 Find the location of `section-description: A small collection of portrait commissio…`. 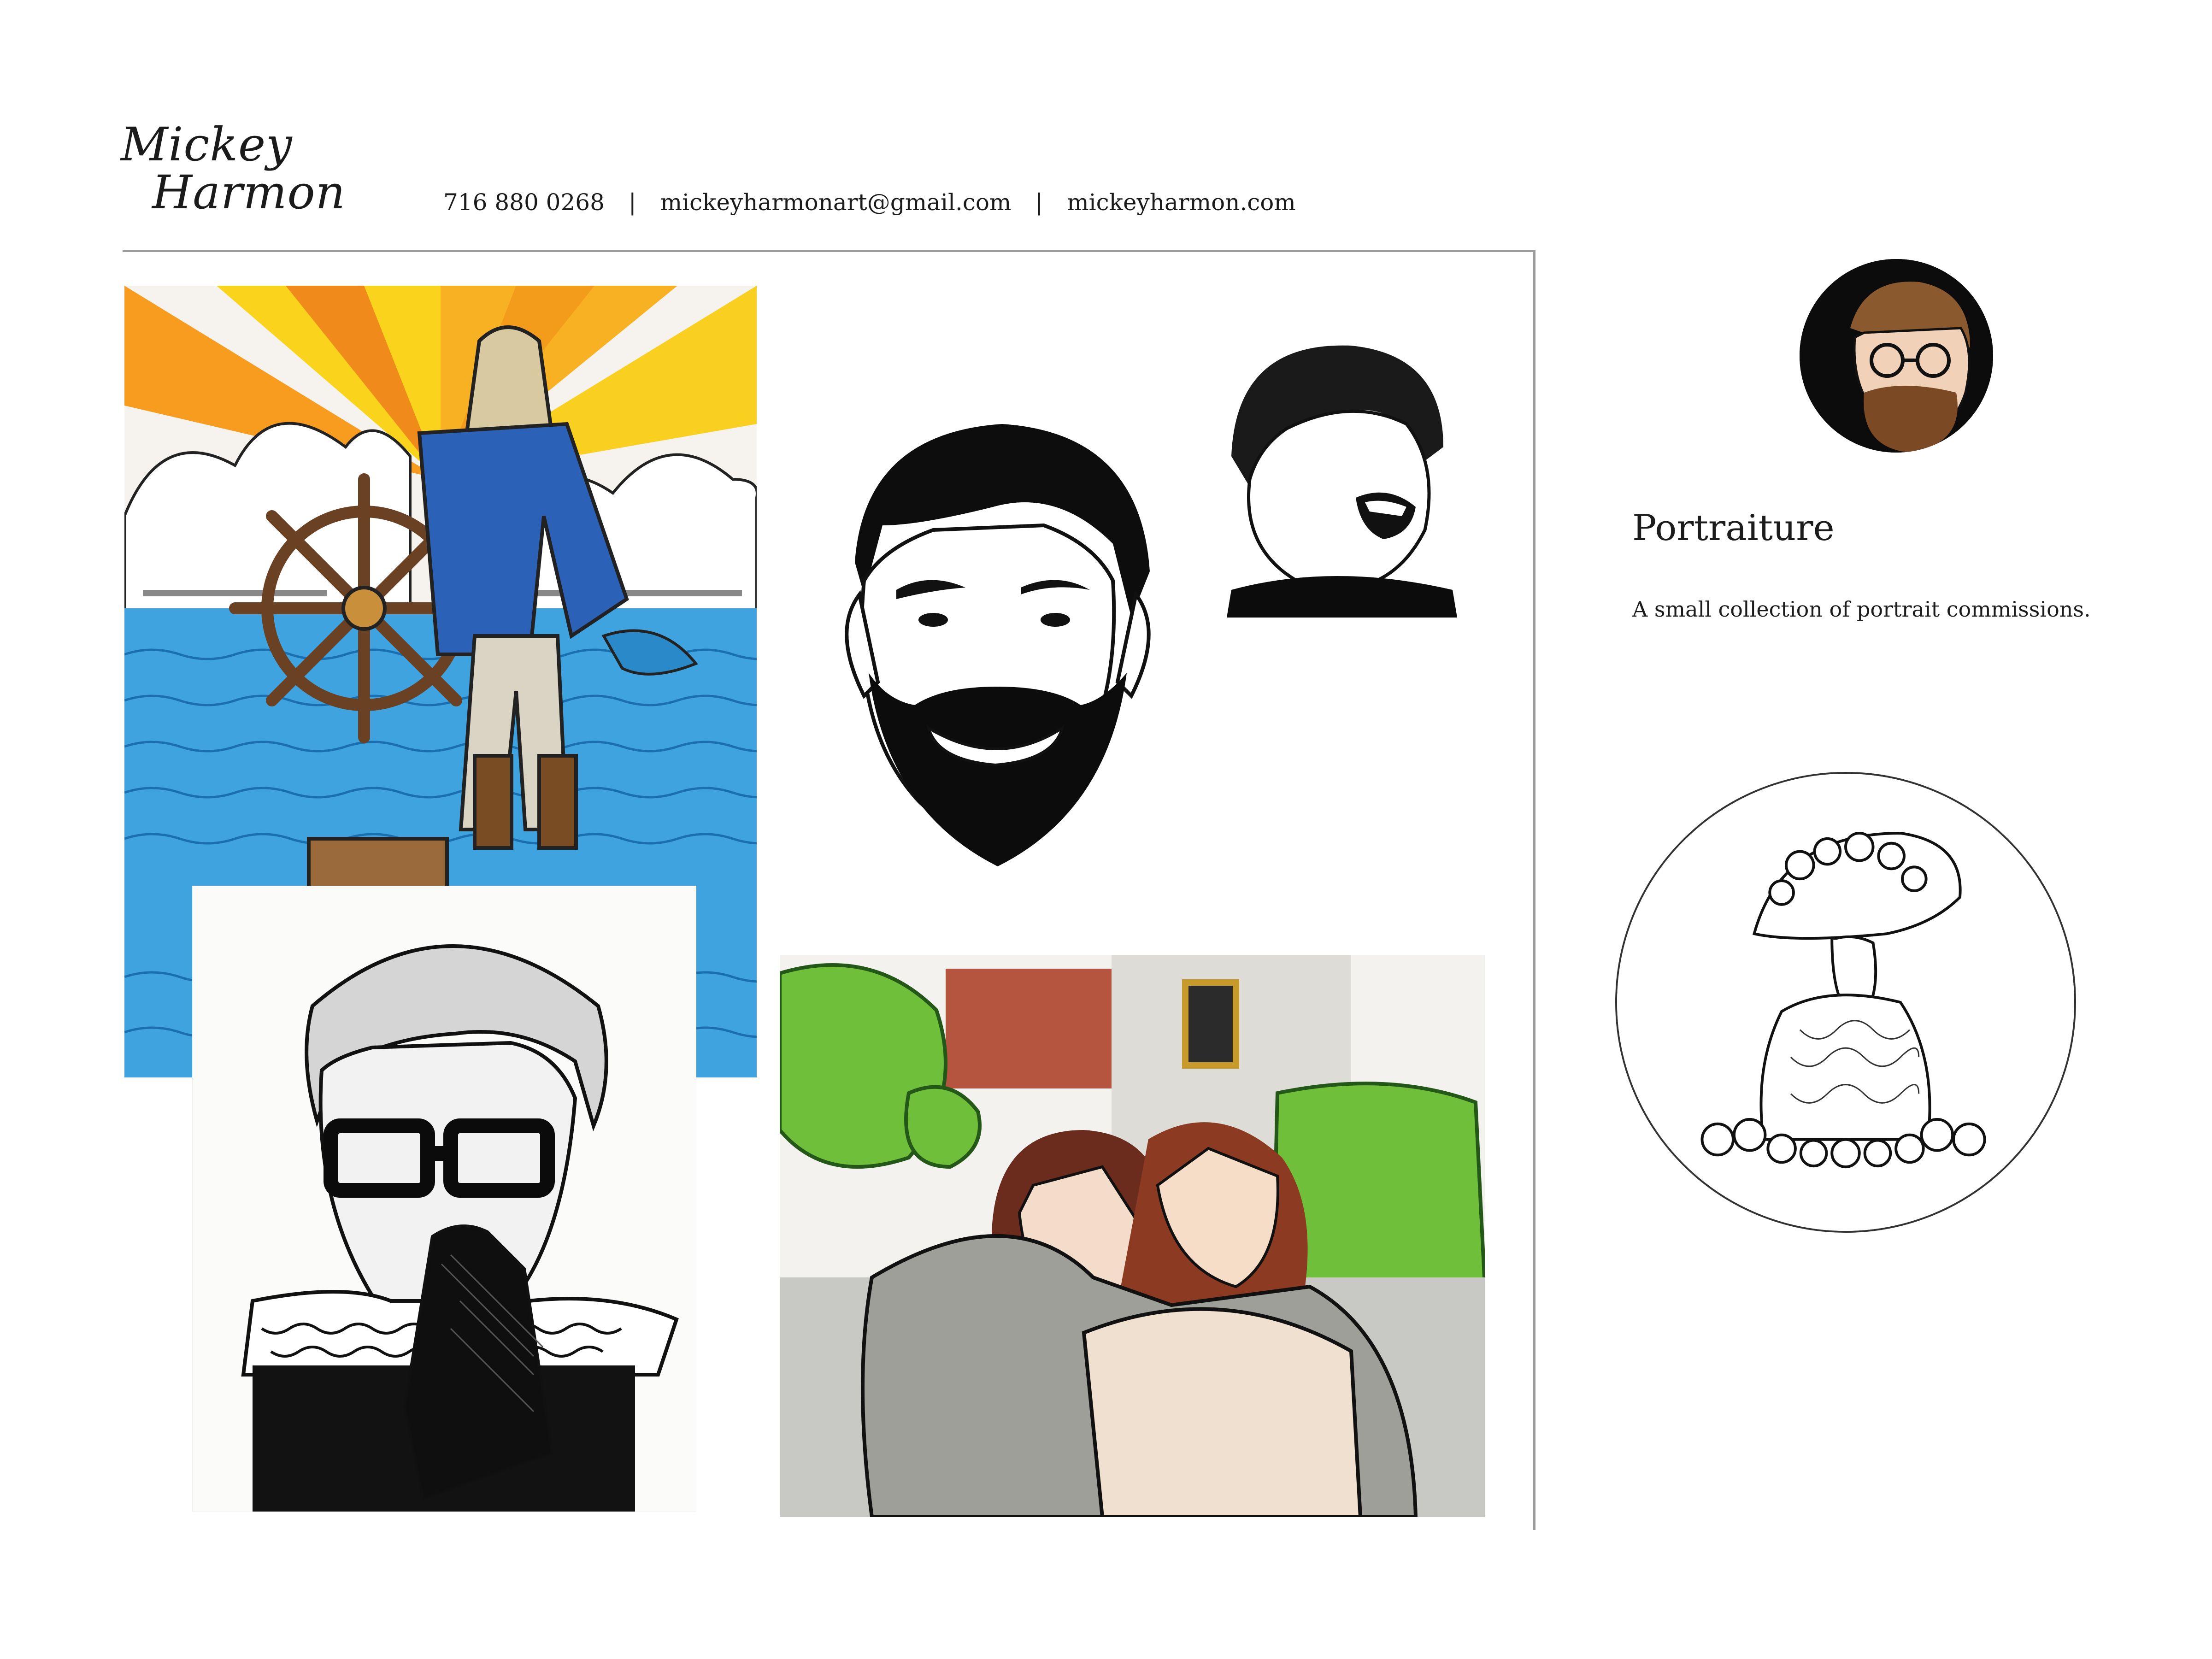

section-description: A small collection of portrait commissio… is located at coordinates (1861, 609).